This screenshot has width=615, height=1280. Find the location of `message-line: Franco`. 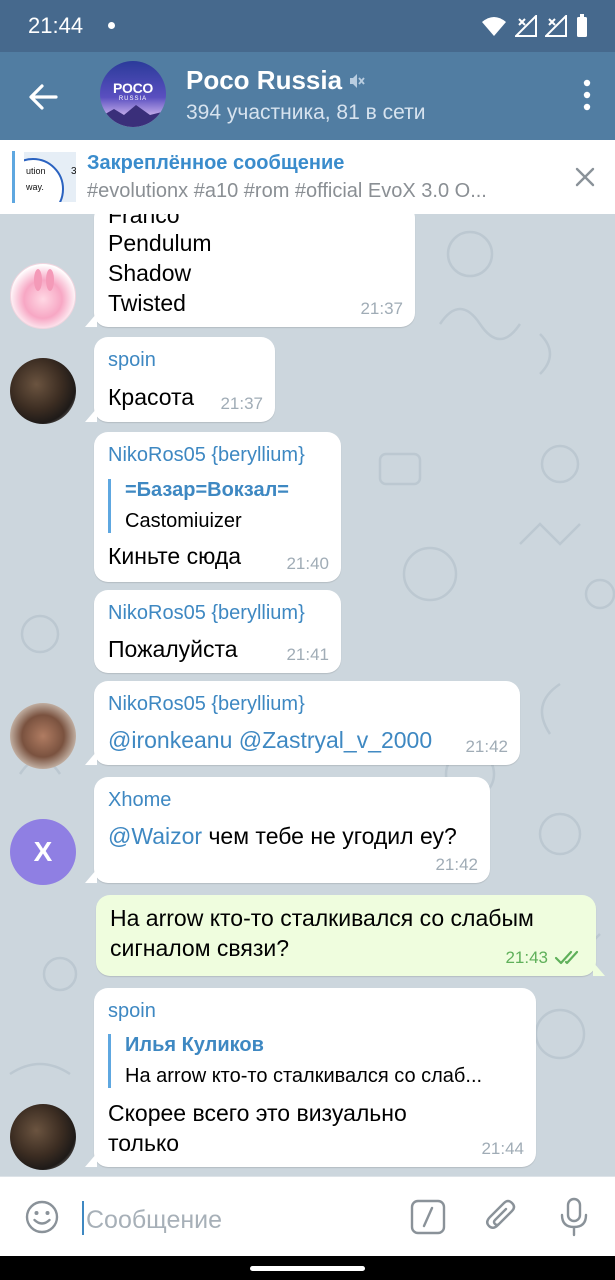

message-line: Franco is located at coordinates (144, 221).